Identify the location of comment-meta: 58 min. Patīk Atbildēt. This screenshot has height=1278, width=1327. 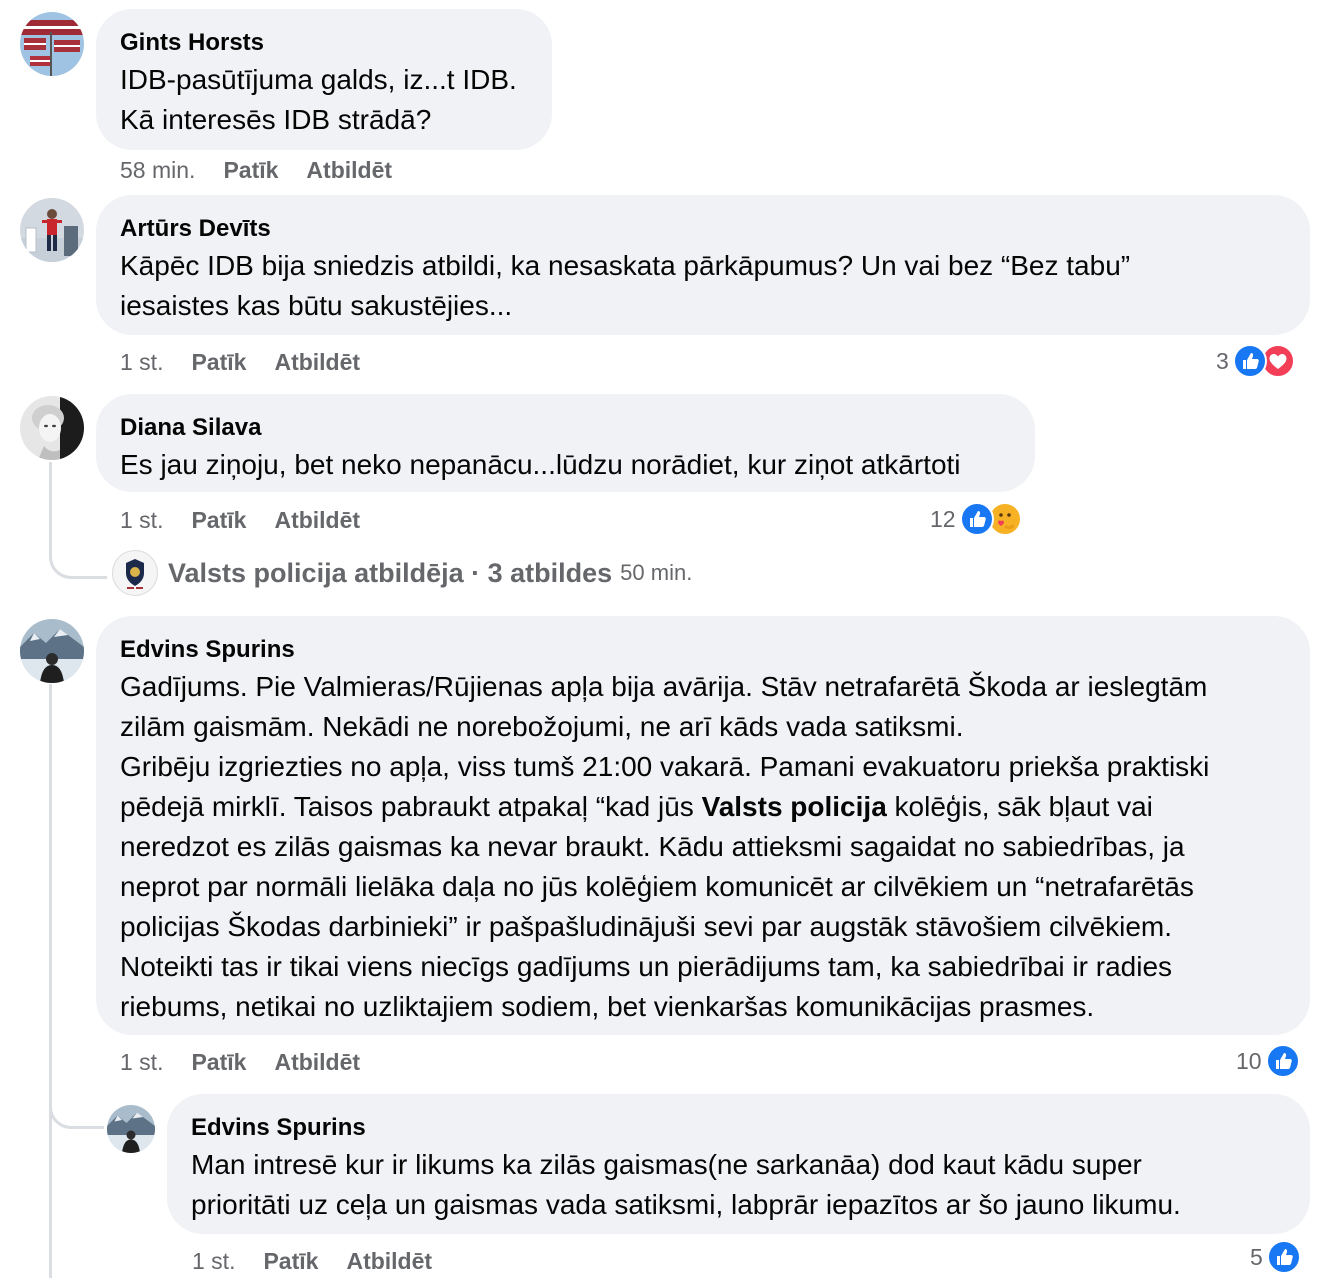
(270, 170).